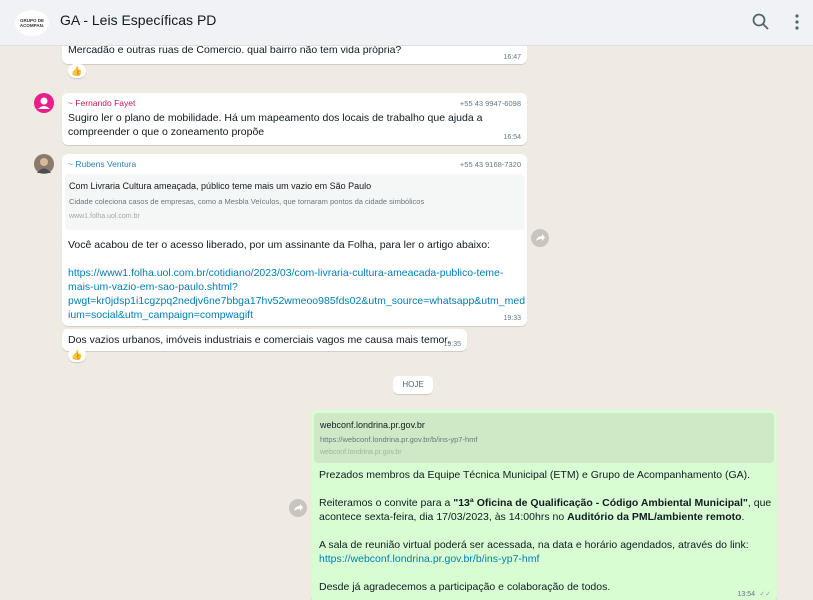 The width and height of the screenshot is (813, 600). I want to click on message-link: mais-um-vazio-em-sao-paulo.shtml?, so click(153, 287).